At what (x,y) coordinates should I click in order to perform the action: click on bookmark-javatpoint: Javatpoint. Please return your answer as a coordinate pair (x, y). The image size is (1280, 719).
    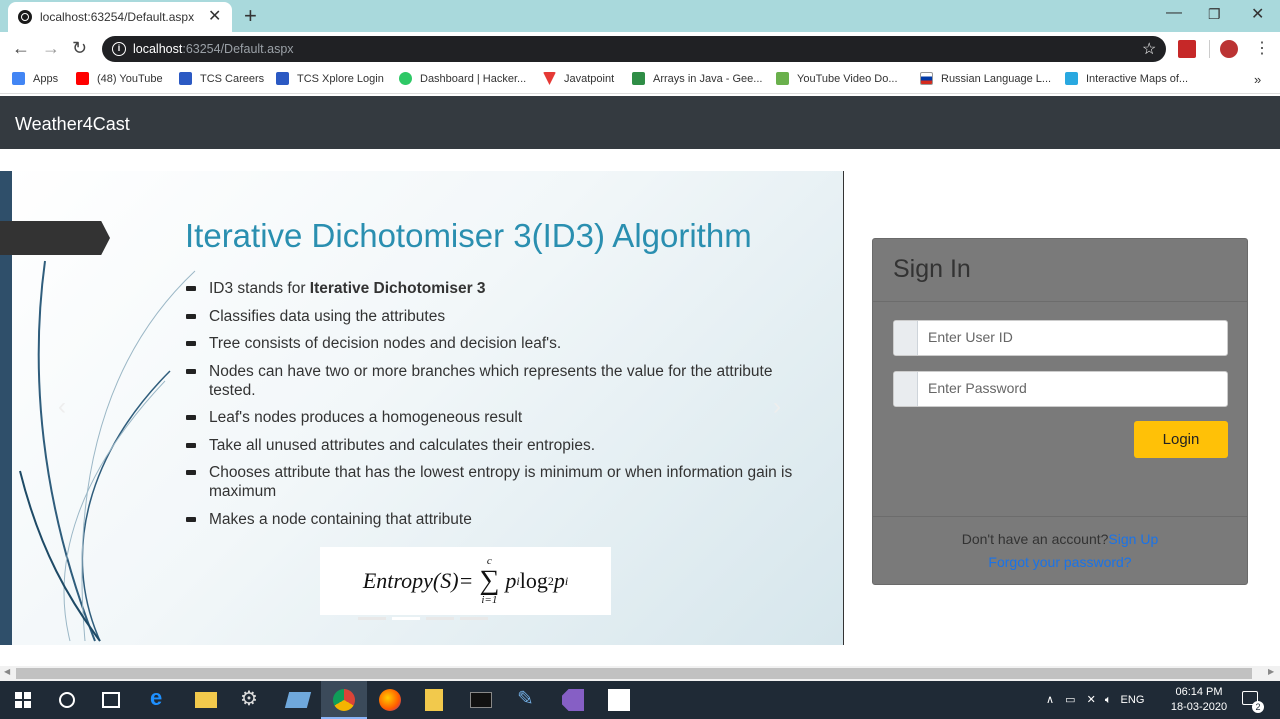
    Looking at the image, I should click on (578, 78).